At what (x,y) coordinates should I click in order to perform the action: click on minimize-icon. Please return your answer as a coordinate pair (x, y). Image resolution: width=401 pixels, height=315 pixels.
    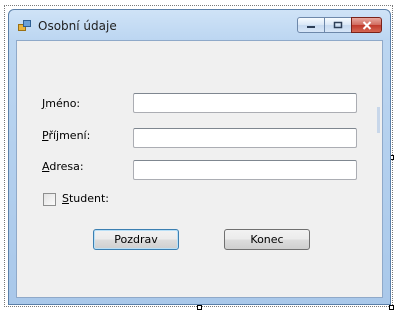
    Looking at the image, I should click on (311, 27).